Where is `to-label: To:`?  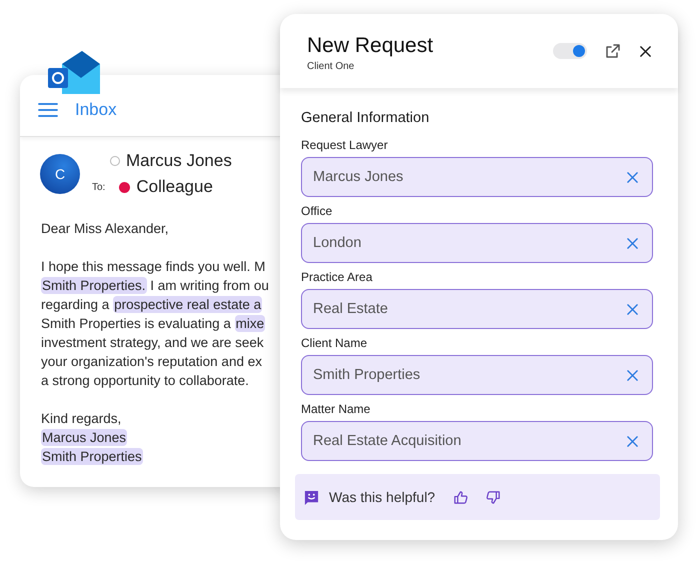
to-label: To: is located at coordinates (99, 187).